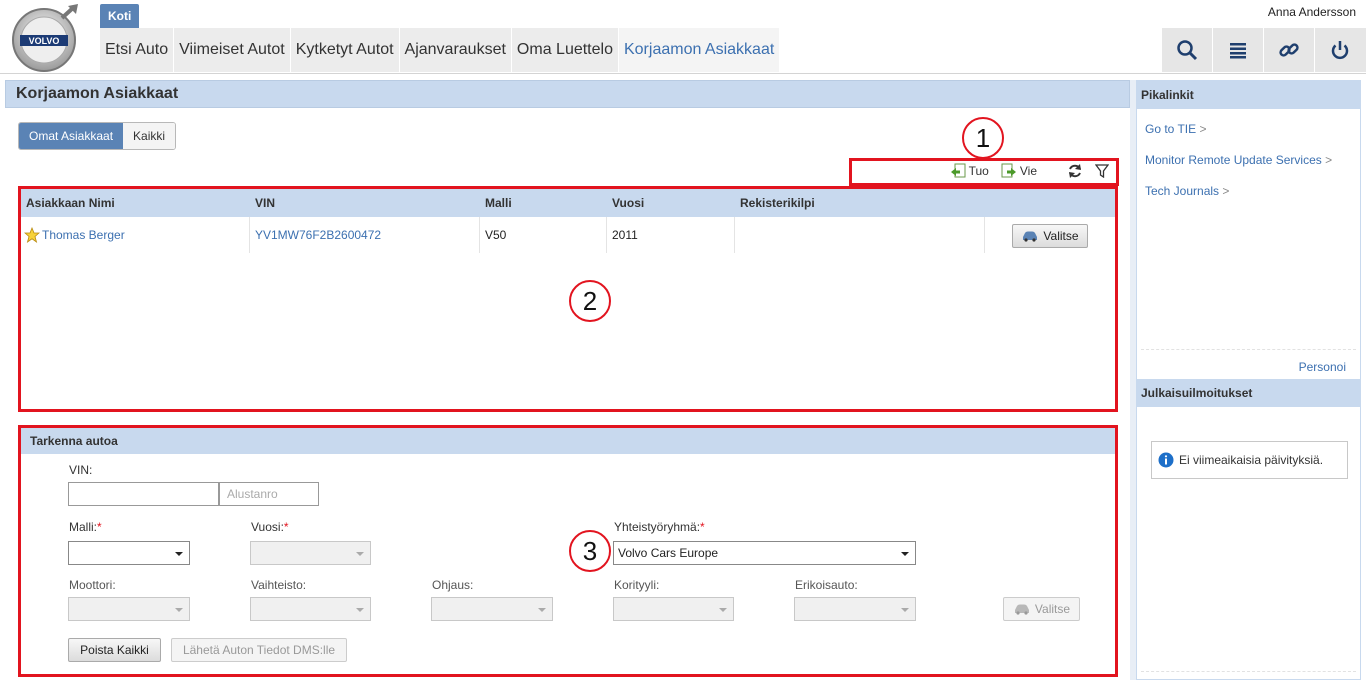 This screenshot has height=680, width=1366. What do you see at coordinates (143, 494) in the screenshot?
I see `vin-input` at bounding box center [143, 494].